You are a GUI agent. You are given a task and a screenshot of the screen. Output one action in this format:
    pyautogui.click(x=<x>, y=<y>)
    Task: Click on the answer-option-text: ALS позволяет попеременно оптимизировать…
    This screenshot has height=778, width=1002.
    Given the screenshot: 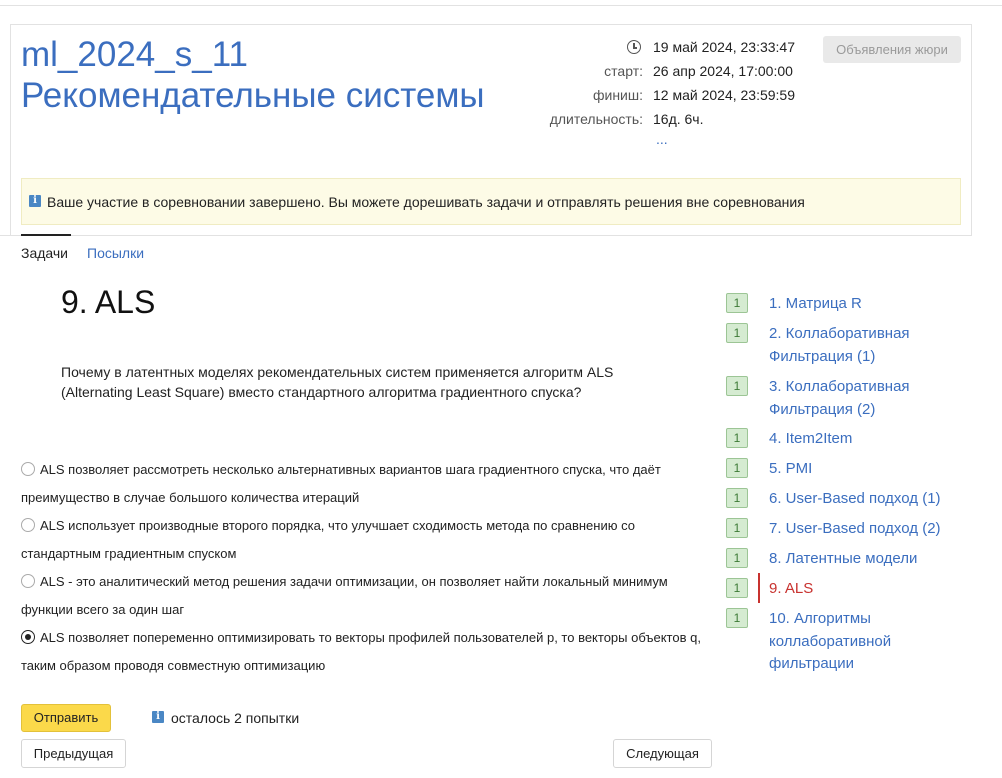 What is the action you would take?
    pyautogui.click(x=361, y=651)
    